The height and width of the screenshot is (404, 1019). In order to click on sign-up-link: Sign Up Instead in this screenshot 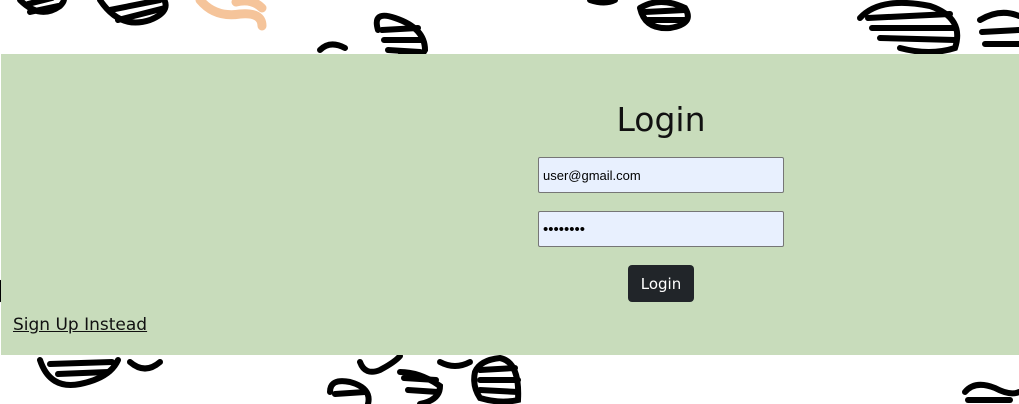, I will do `click(80, 325)`.